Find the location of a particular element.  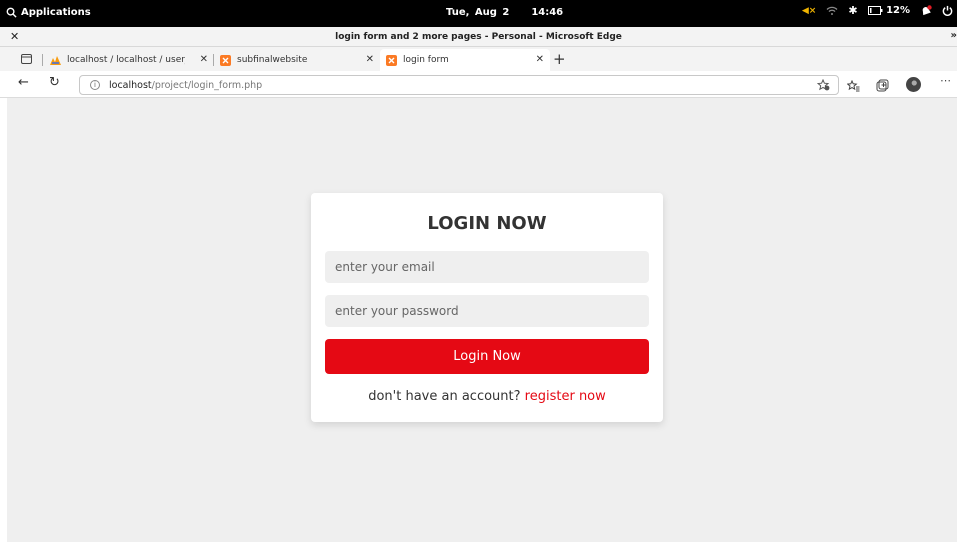

search-icon is located at coordinates (11, 12).